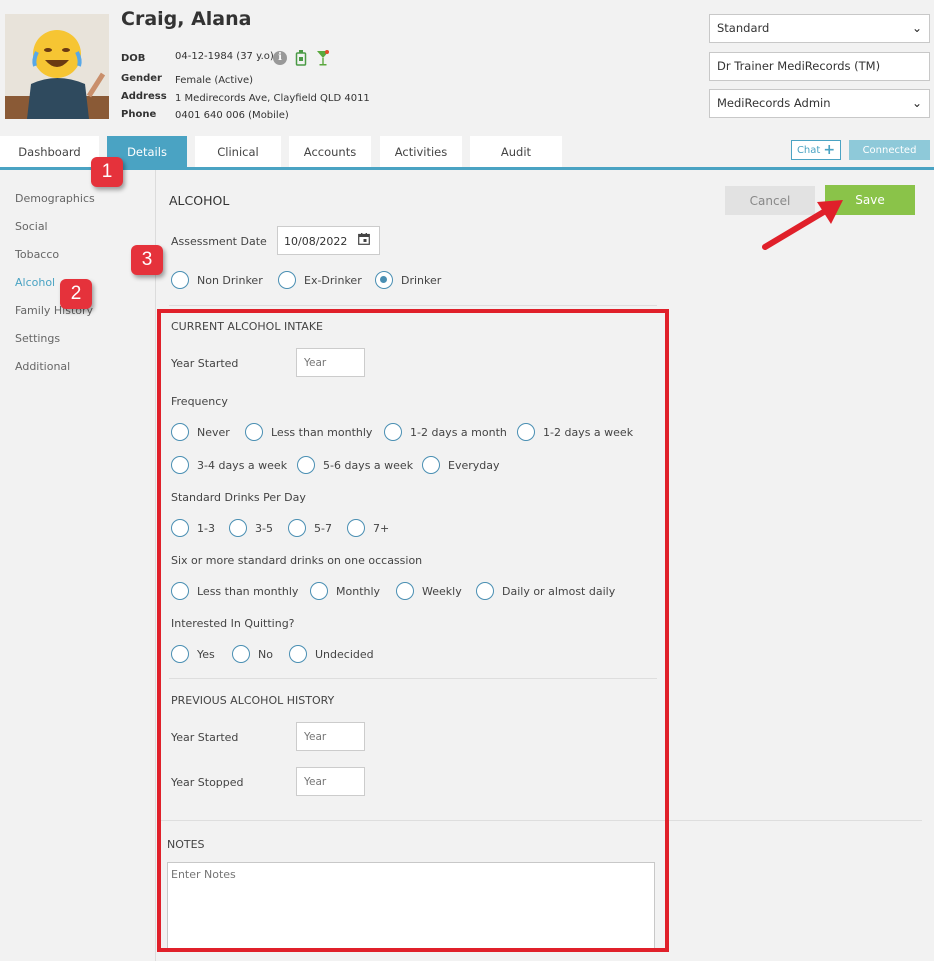 The height and width of the screenshot is (961, 934). I want to click on radio-frequency-3-4-week: 3-4 days a week, so click(229, 465).